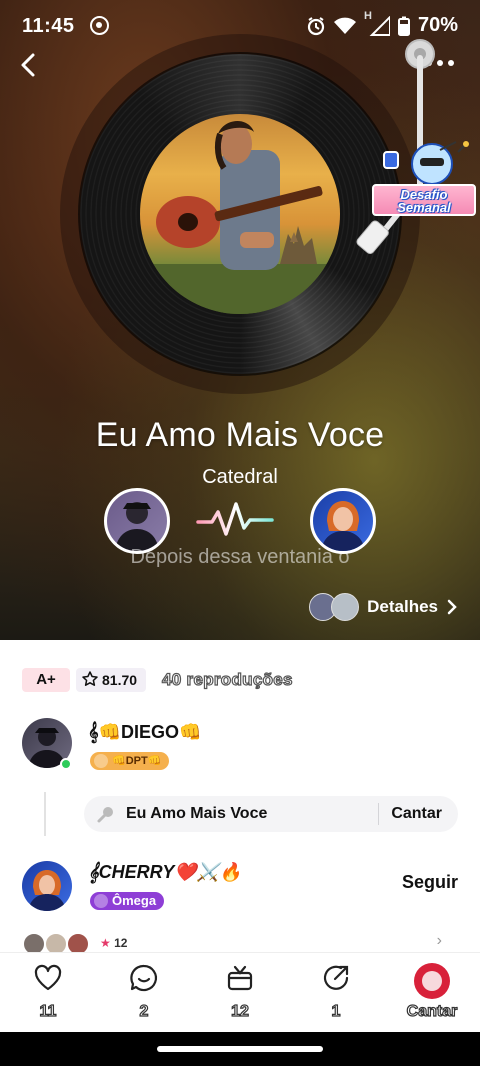  What do you see at coordinates (240, 217) in the screenshot?
I see `guitarist-illustration` at bounding box center [240, 217].